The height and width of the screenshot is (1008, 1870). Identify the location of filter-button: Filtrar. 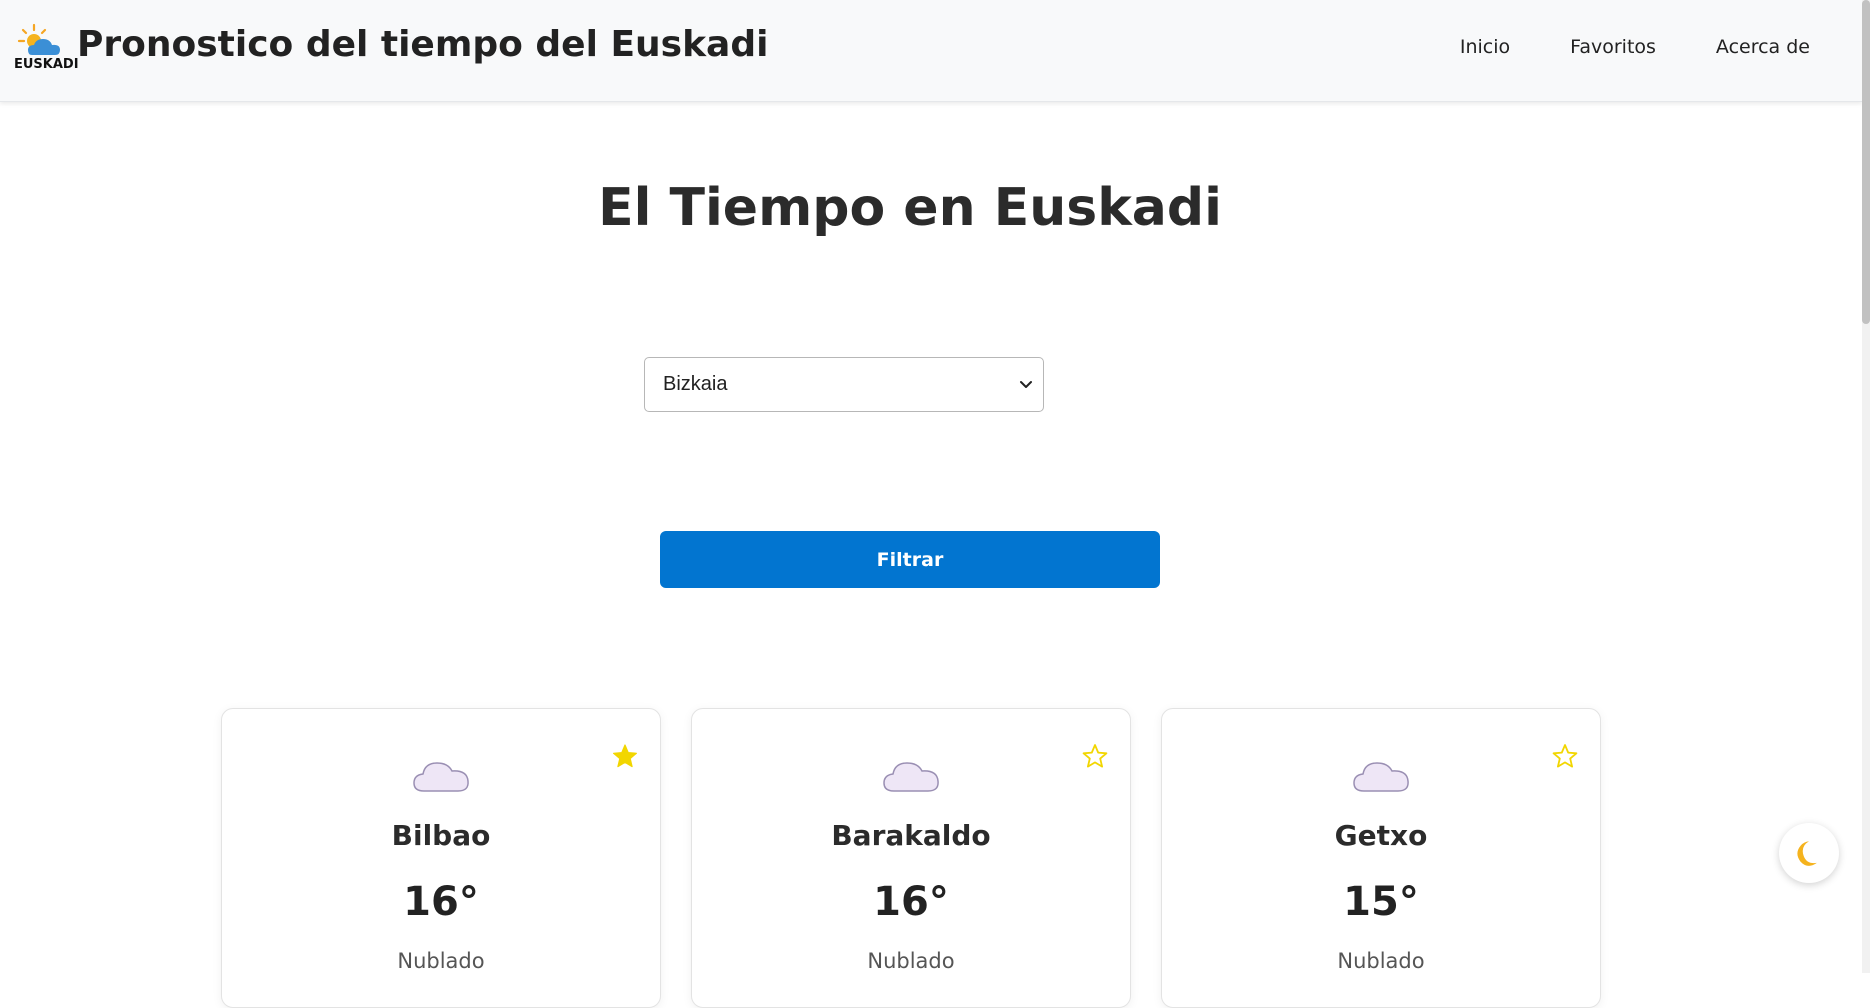
(910, 559).